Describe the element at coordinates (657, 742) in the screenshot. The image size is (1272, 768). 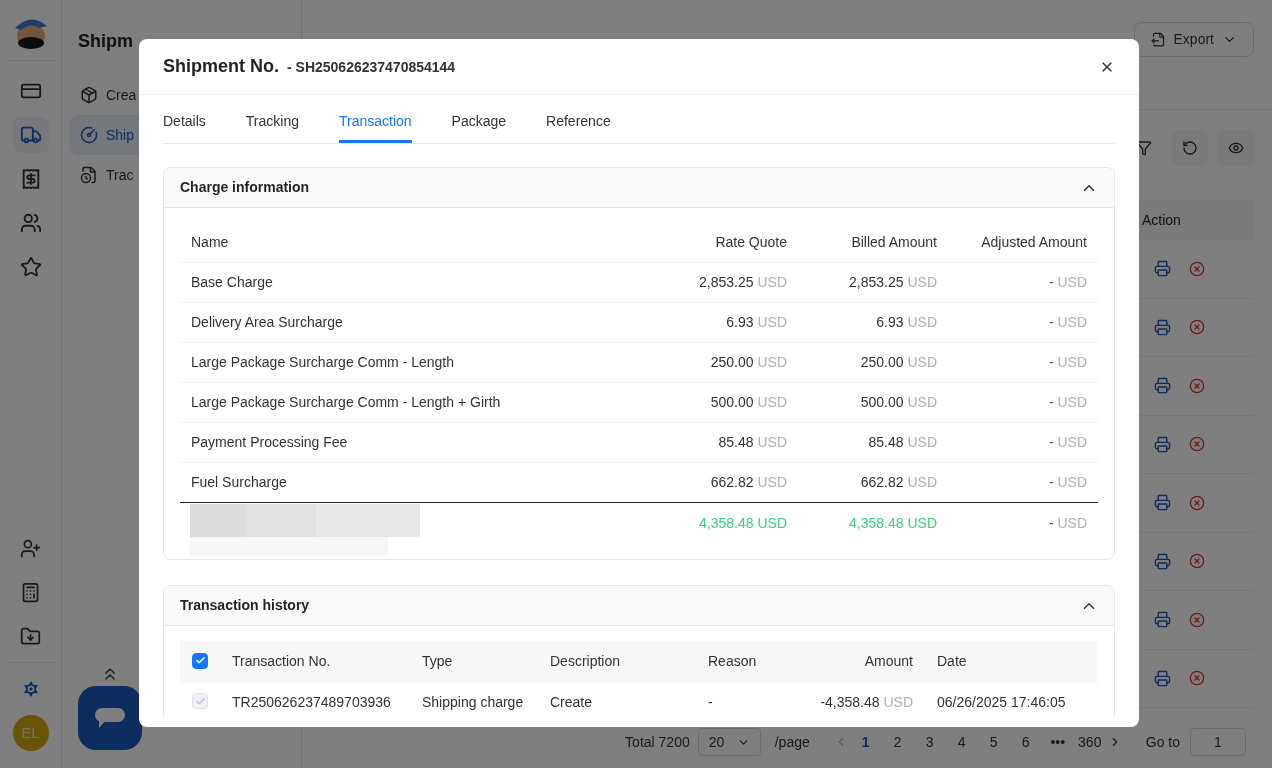
I see `total-count: Total 7200` at that location.